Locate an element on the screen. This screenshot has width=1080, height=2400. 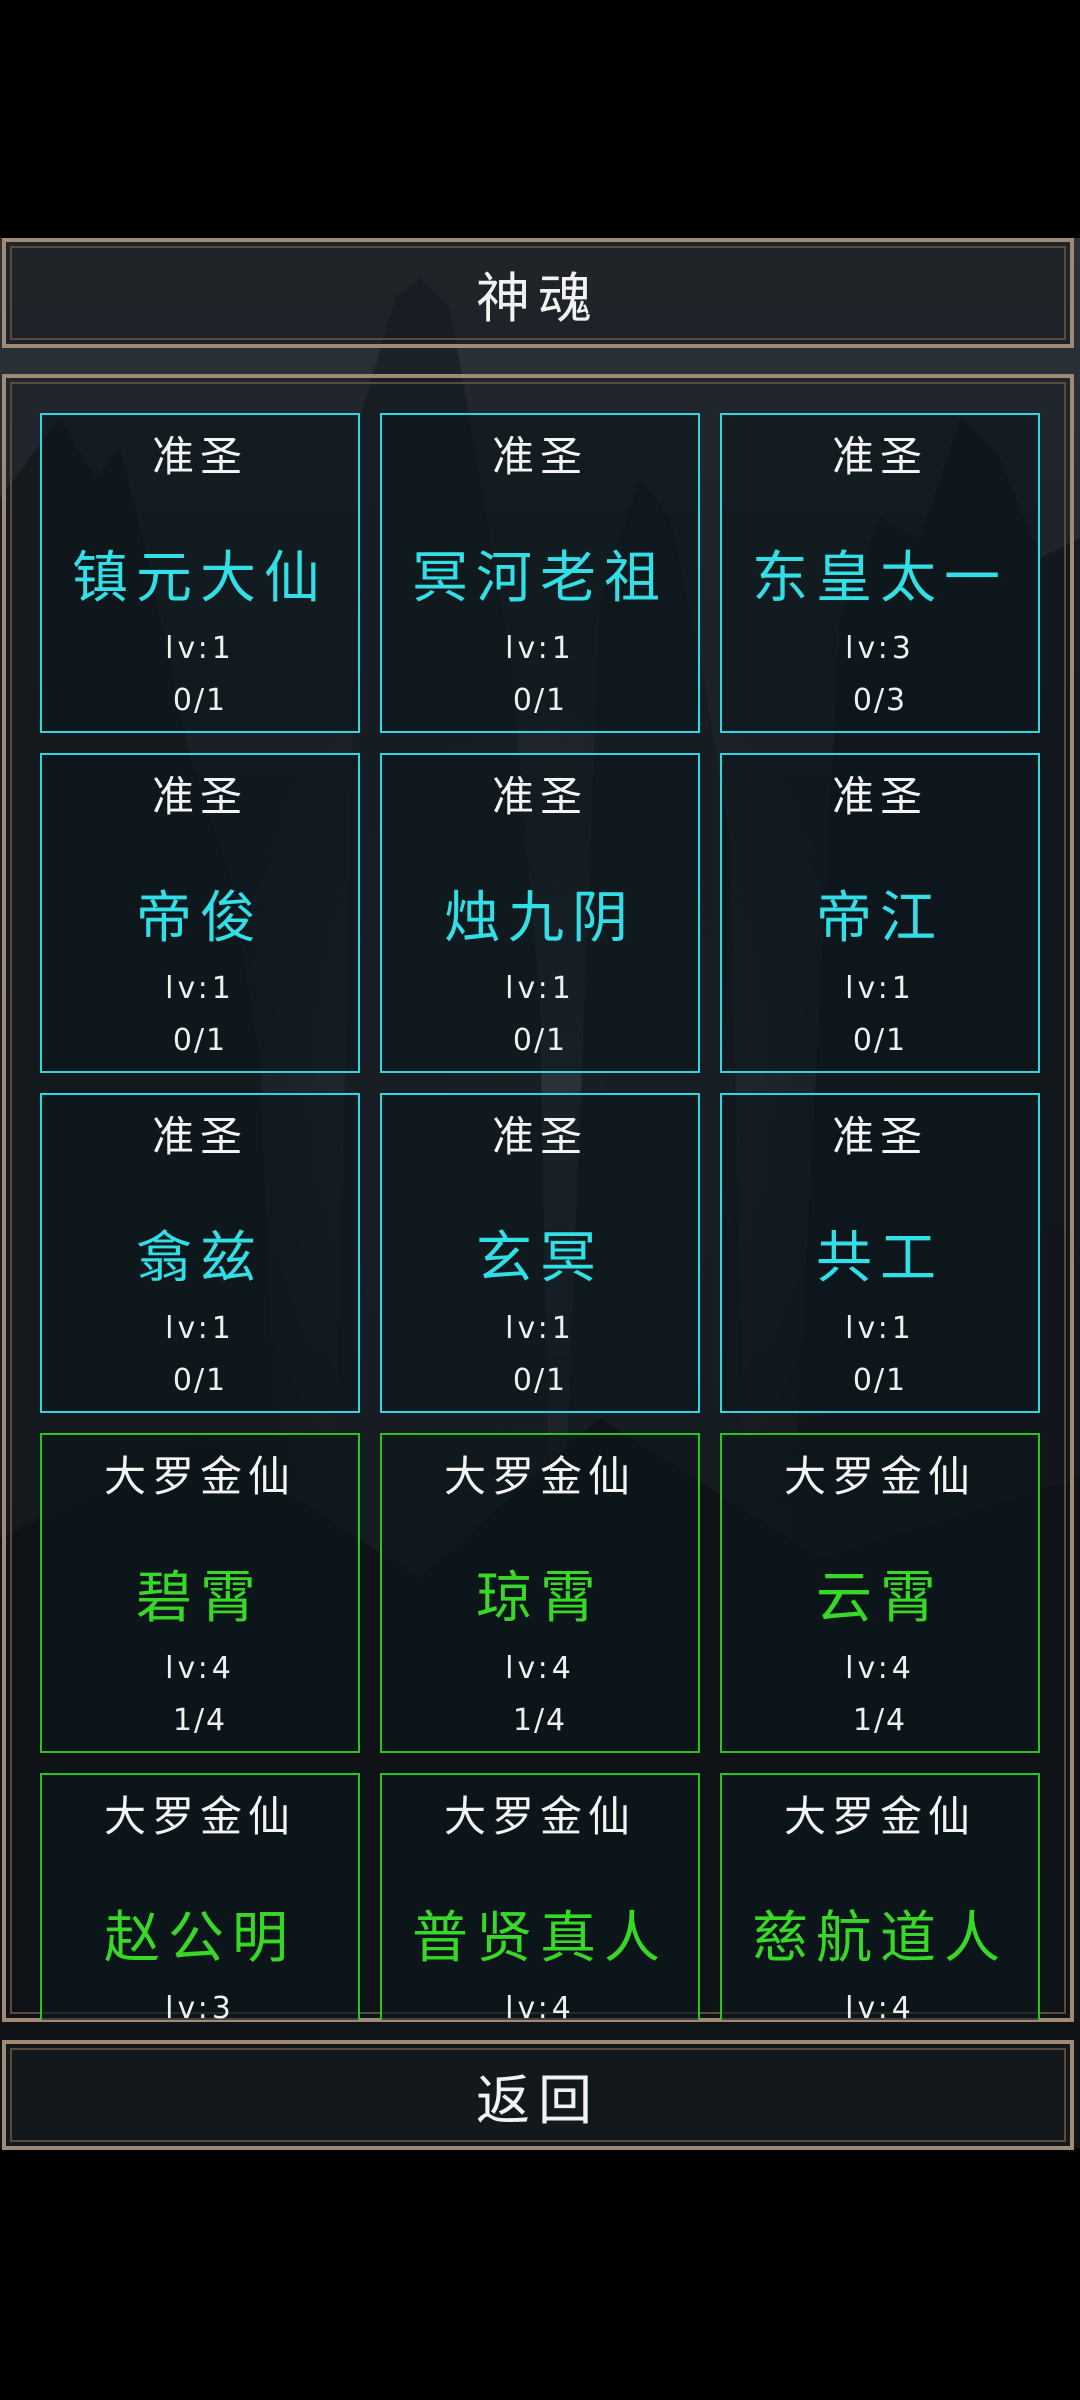
soul-card: 大罗金仙 琼霄 lv:4 1/4 is located at coordinates (540, 1593).